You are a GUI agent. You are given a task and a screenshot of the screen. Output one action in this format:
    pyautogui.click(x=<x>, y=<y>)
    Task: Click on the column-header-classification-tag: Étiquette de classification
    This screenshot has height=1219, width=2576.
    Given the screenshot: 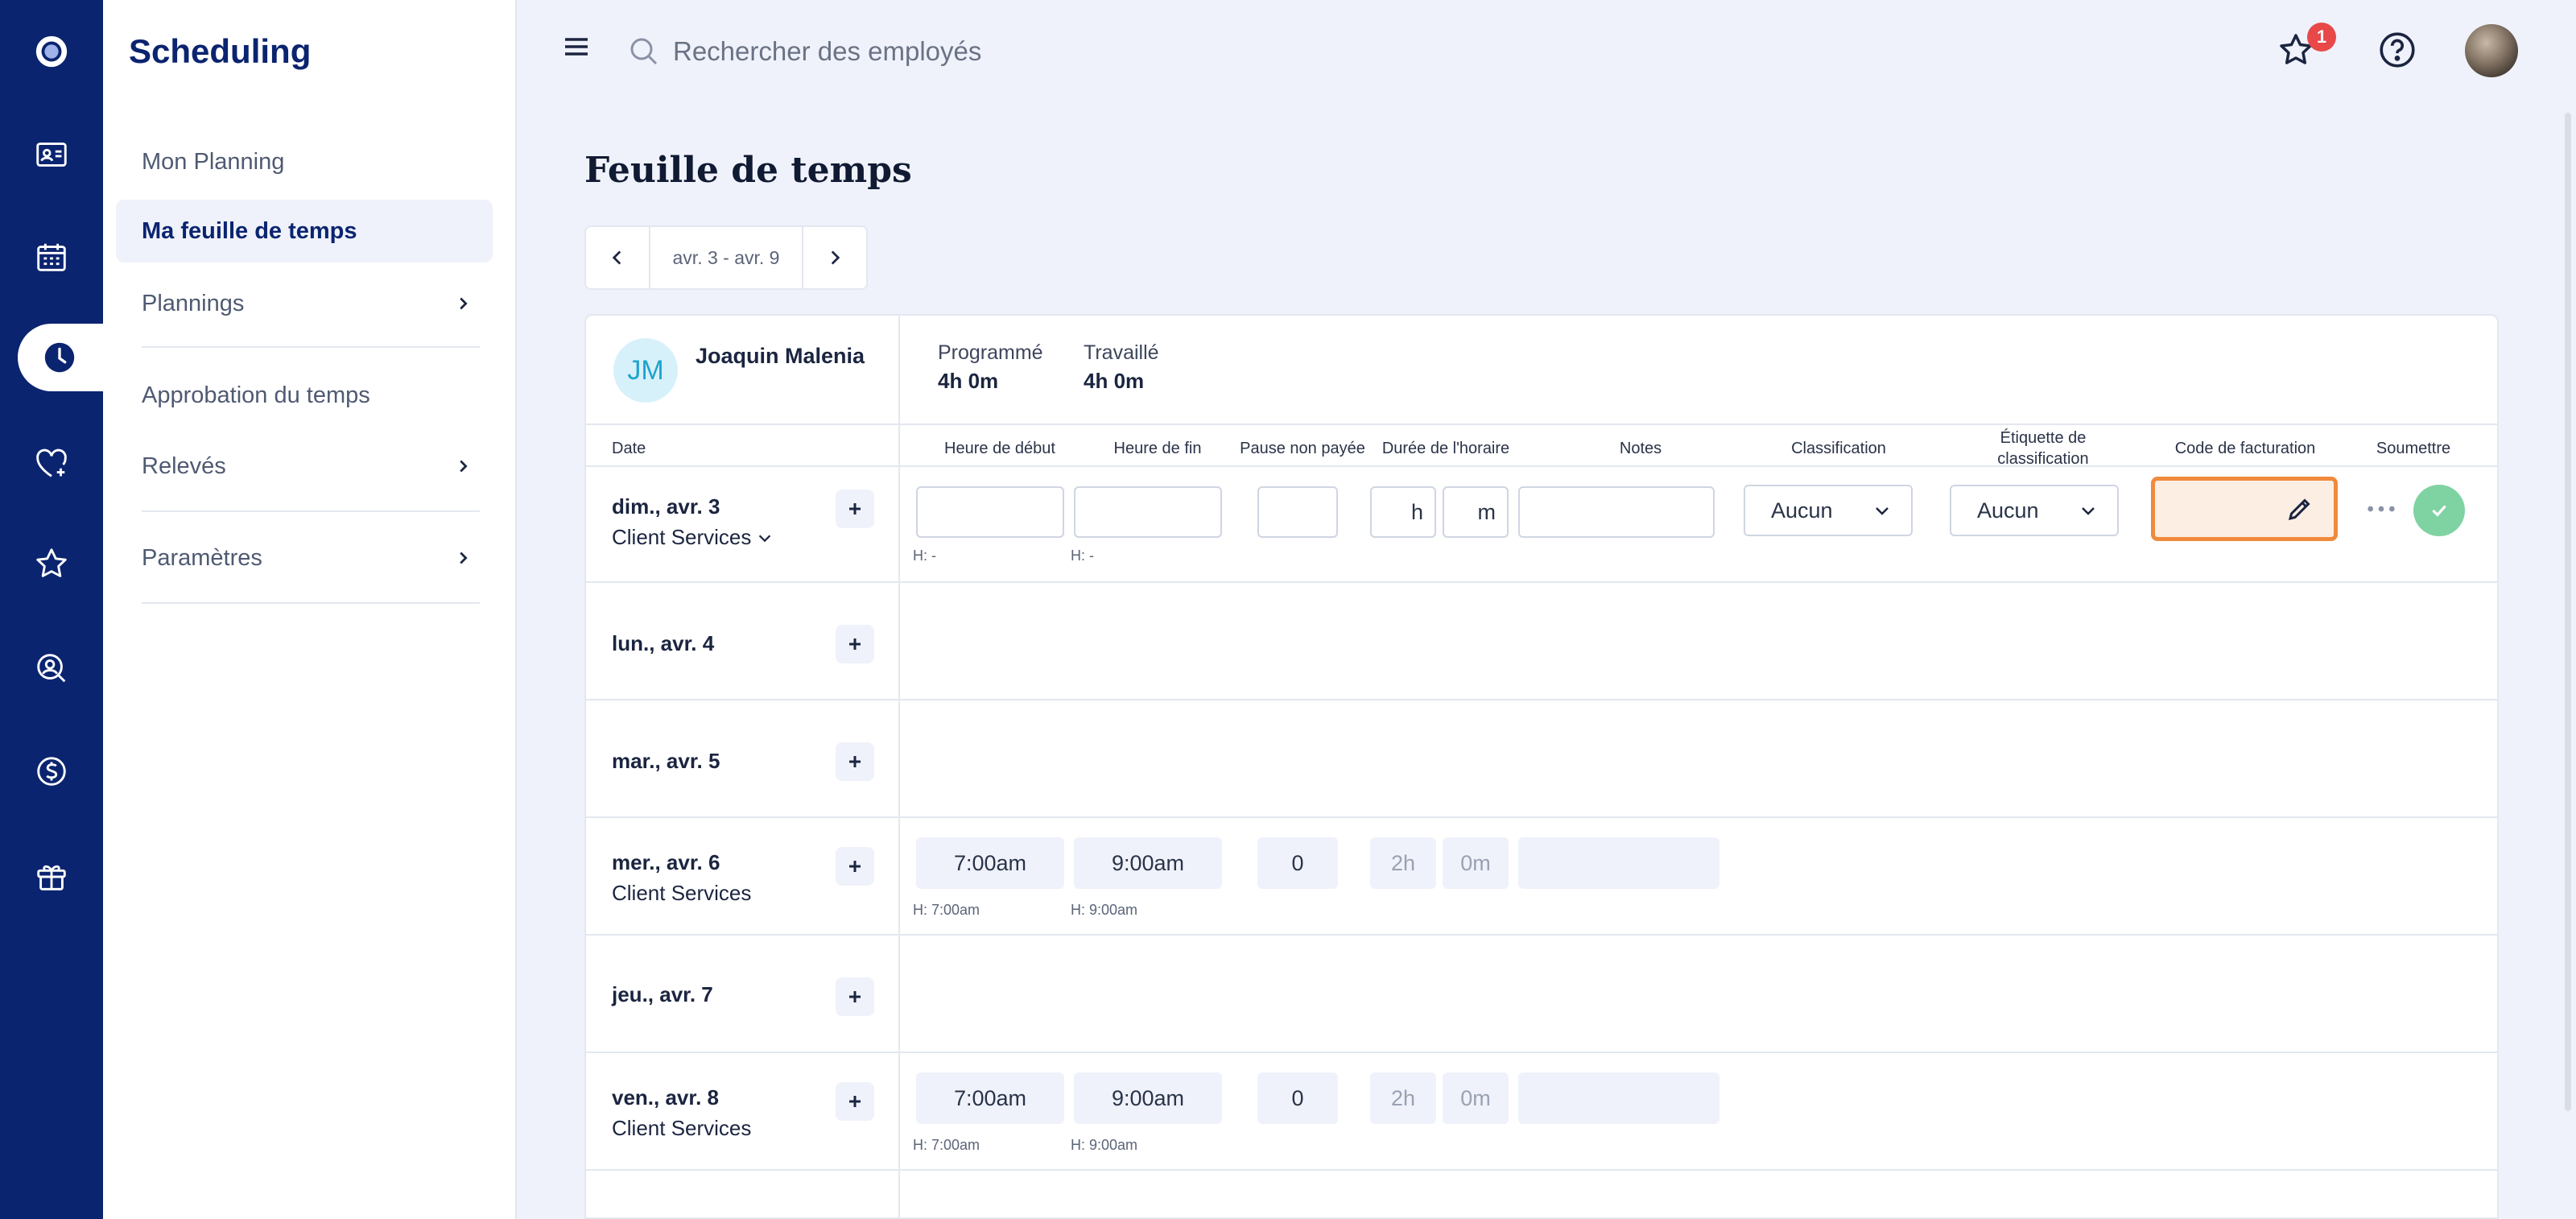 What is the action you would take?
    pyautogui.click(x=2043, y=448)
    